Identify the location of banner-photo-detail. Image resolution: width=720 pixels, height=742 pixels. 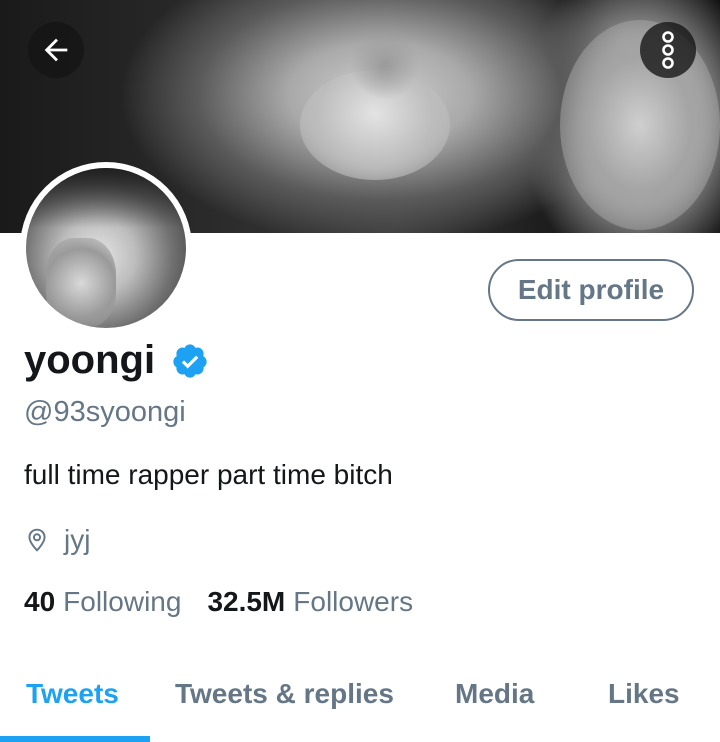
(385, 65).